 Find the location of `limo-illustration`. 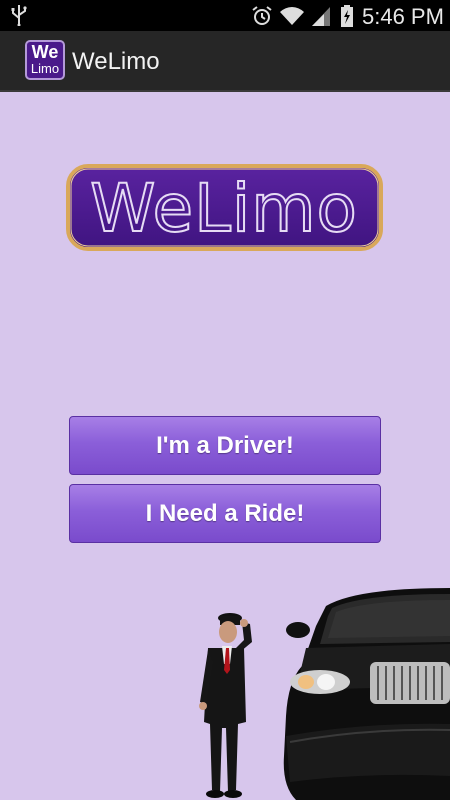

limo-illustration is located at coordinates (366, 694).